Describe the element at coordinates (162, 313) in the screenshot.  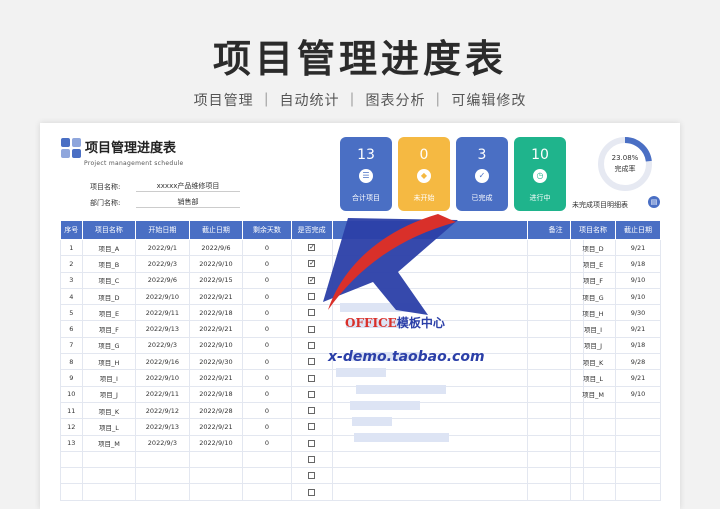
I see `table-cell: 2022/9/11` at that location.